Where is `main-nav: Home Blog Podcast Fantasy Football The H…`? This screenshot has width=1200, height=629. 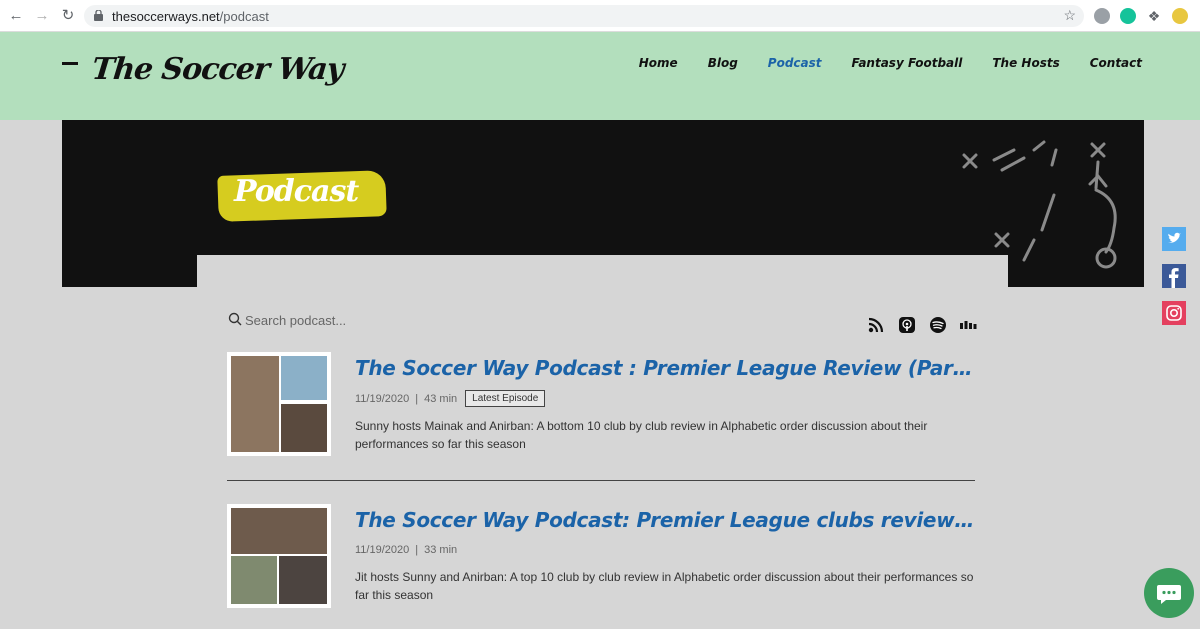
main-nav: Home Blog Podcast Fantasy Football The H… is located at coordinates (875, 63).